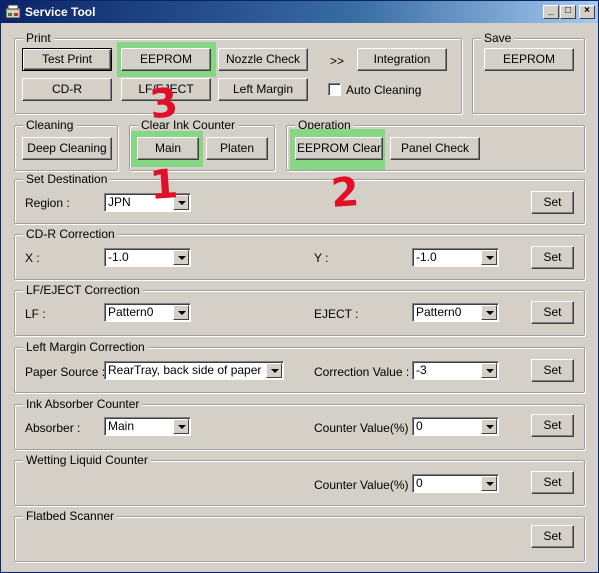 The height and width of the screenshot is (573, 599). Describe the element at coordinates (65, 372) in the screenshot. I see `paper-source-label: Paper Source :` at that location.